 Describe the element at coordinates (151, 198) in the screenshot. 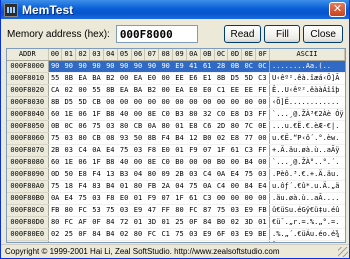

I see `byte-cell: F9` at that location.